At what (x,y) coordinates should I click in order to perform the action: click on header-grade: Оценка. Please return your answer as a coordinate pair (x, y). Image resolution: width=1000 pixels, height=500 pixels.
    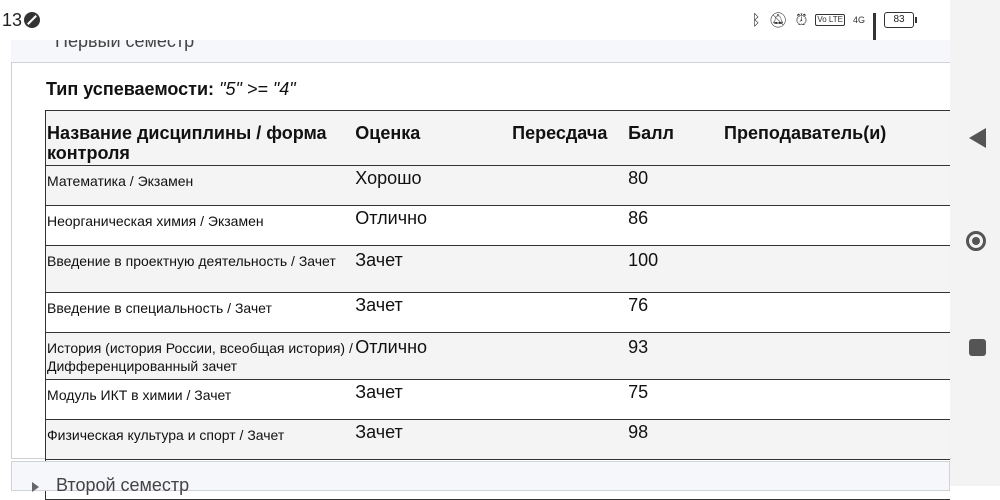
    Looking at the image, I should click on (434, 138).